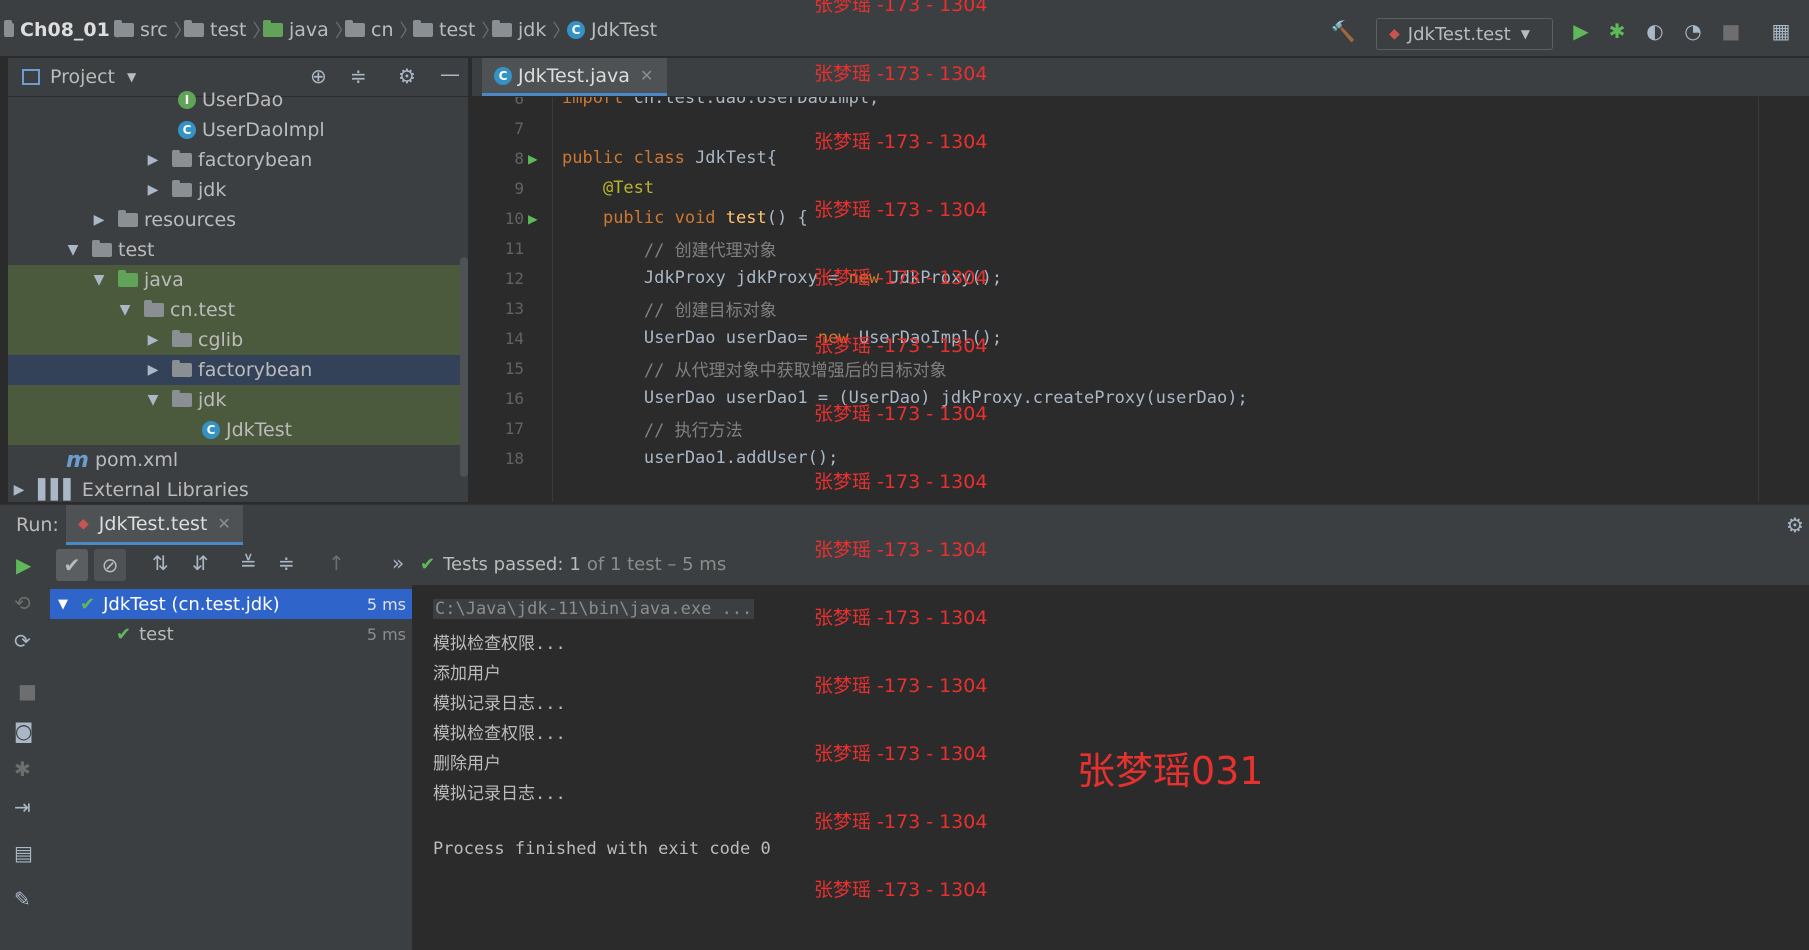 The width and height of the screenshot is (1809, 950). Describe the element at coordinates (234, 340) in the screenshot. I see `tree-item-cglib: ▶ cglib` at that location.